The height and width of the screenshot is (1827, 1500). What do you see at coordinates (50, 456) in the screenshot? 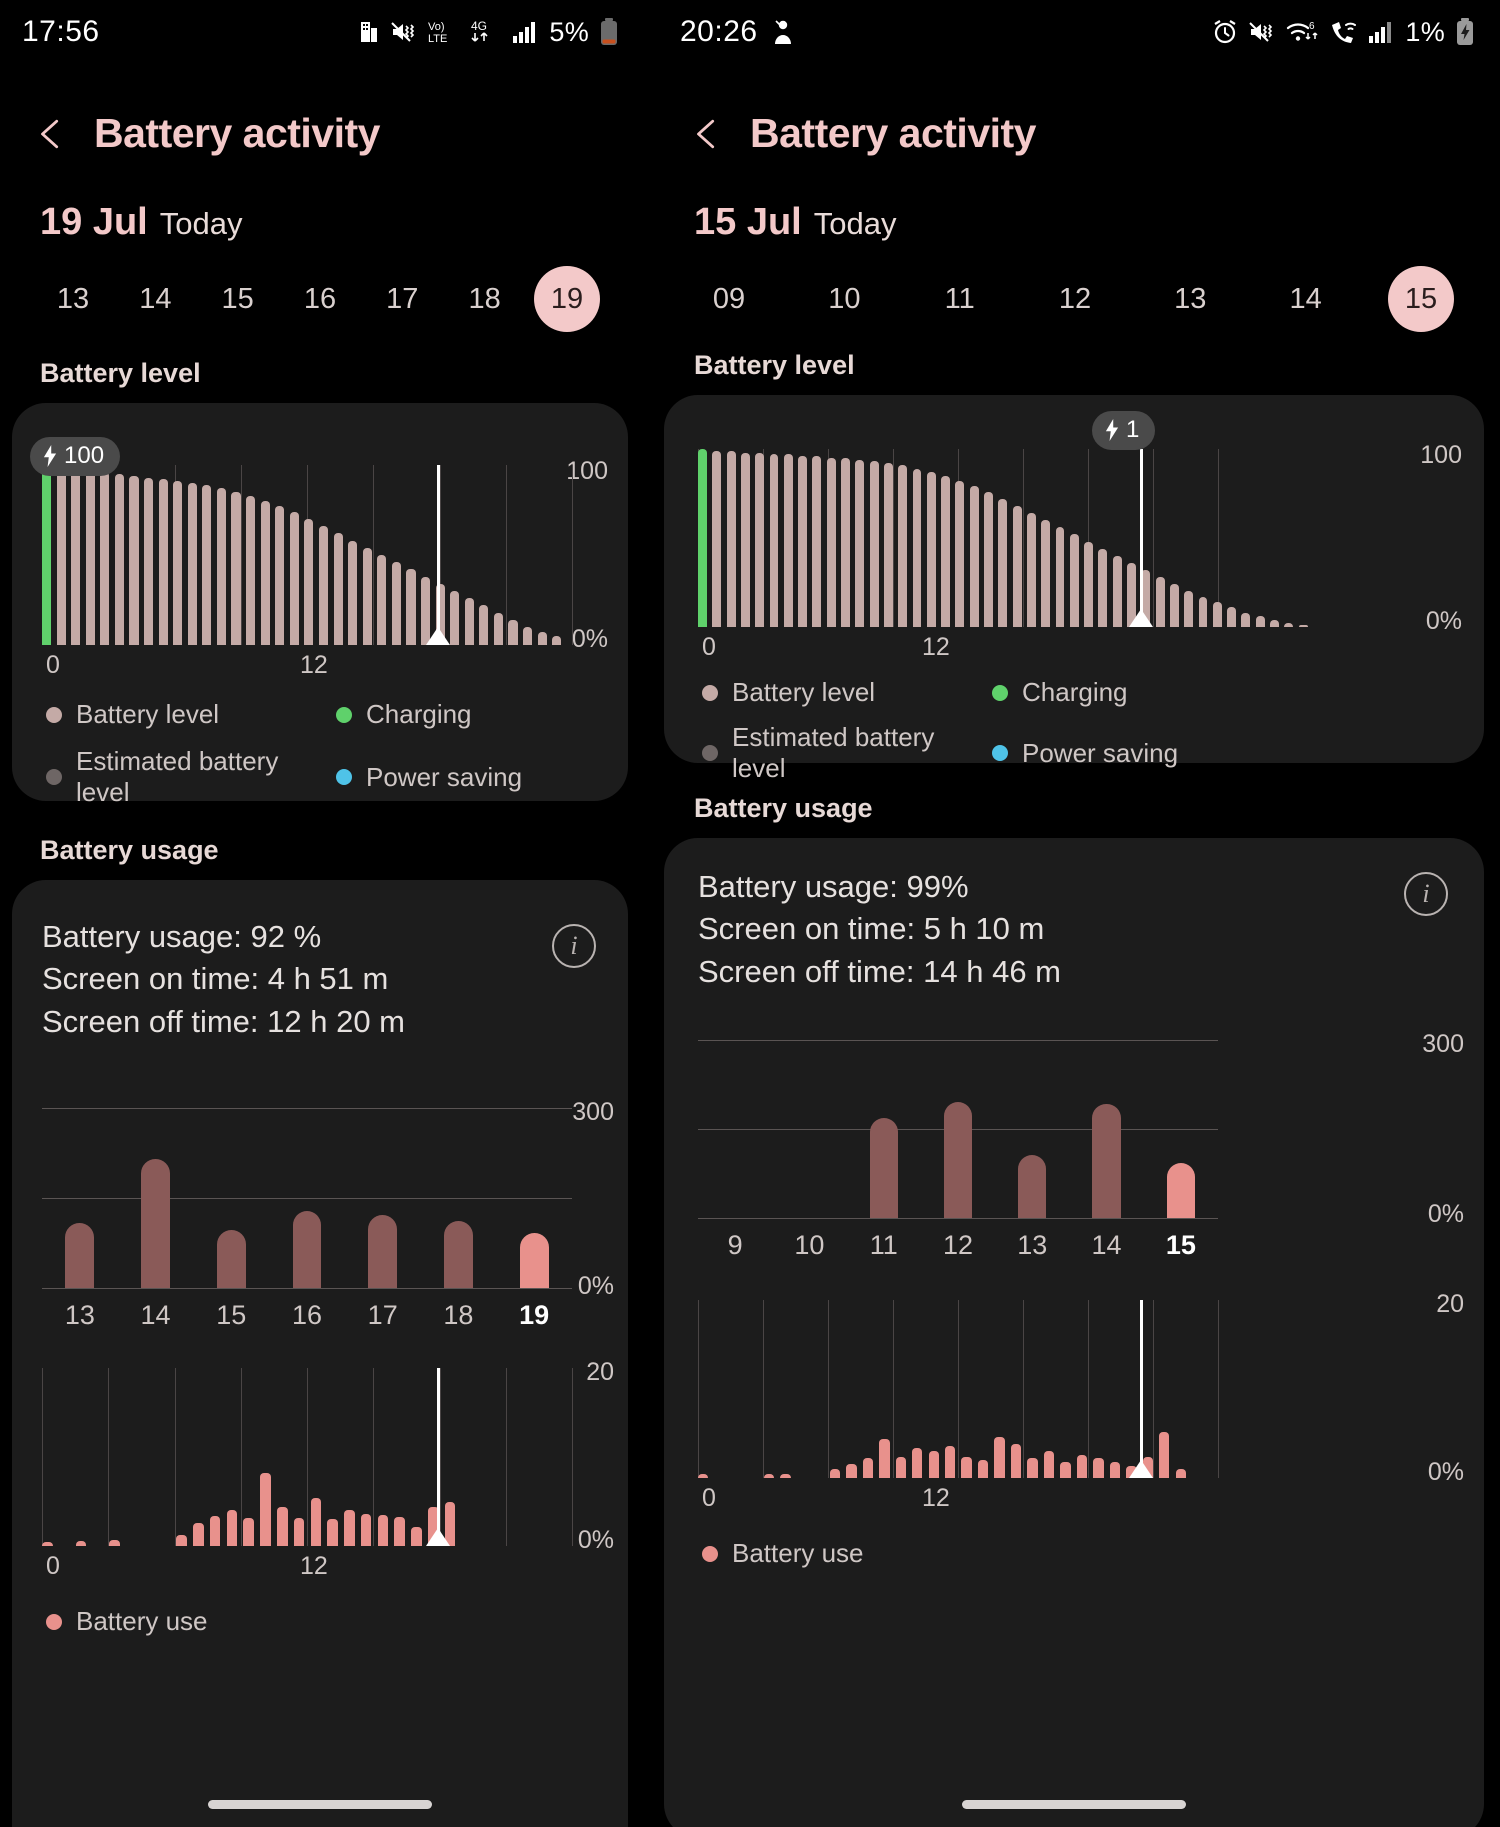
I see `bolt-icon` at bounding box center [50, 456].